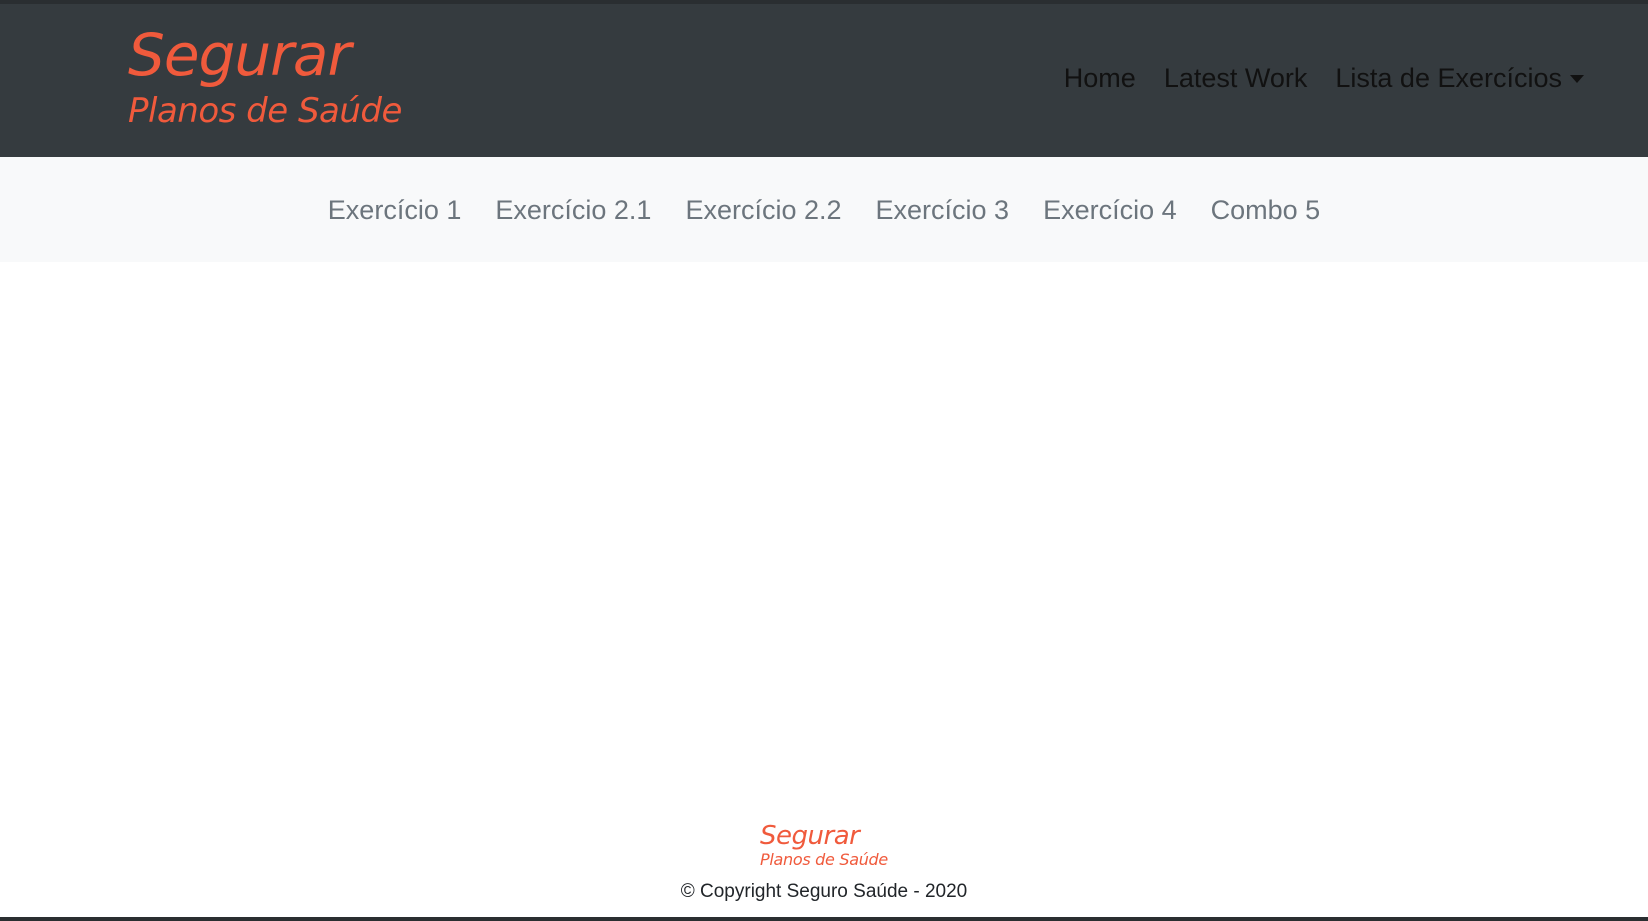 Image resolution: width=1648 pixels, height=921 pixels. I want to click on nav-lista-exercicios-label: Lista de Exercícios, so click(1448, 78).